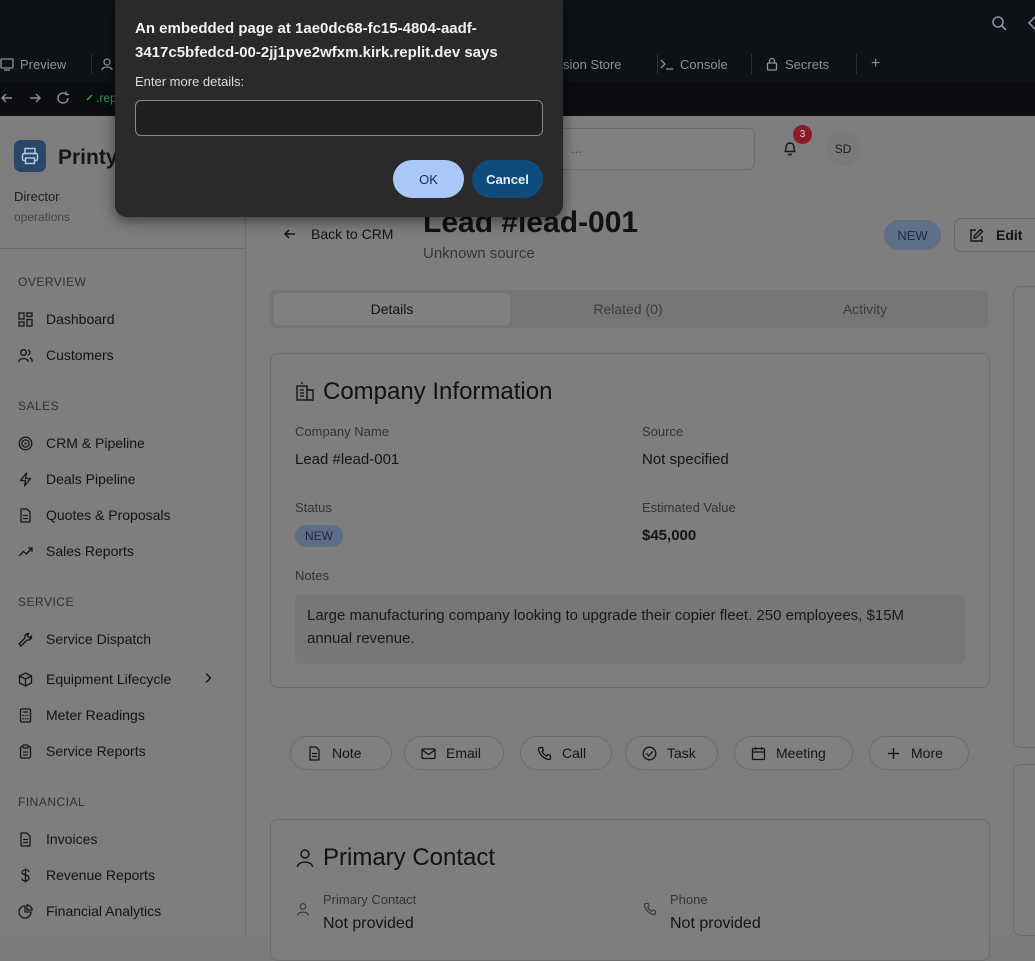  I want to click on back-to-crm-link: Back to CRM, so click(338, 234).